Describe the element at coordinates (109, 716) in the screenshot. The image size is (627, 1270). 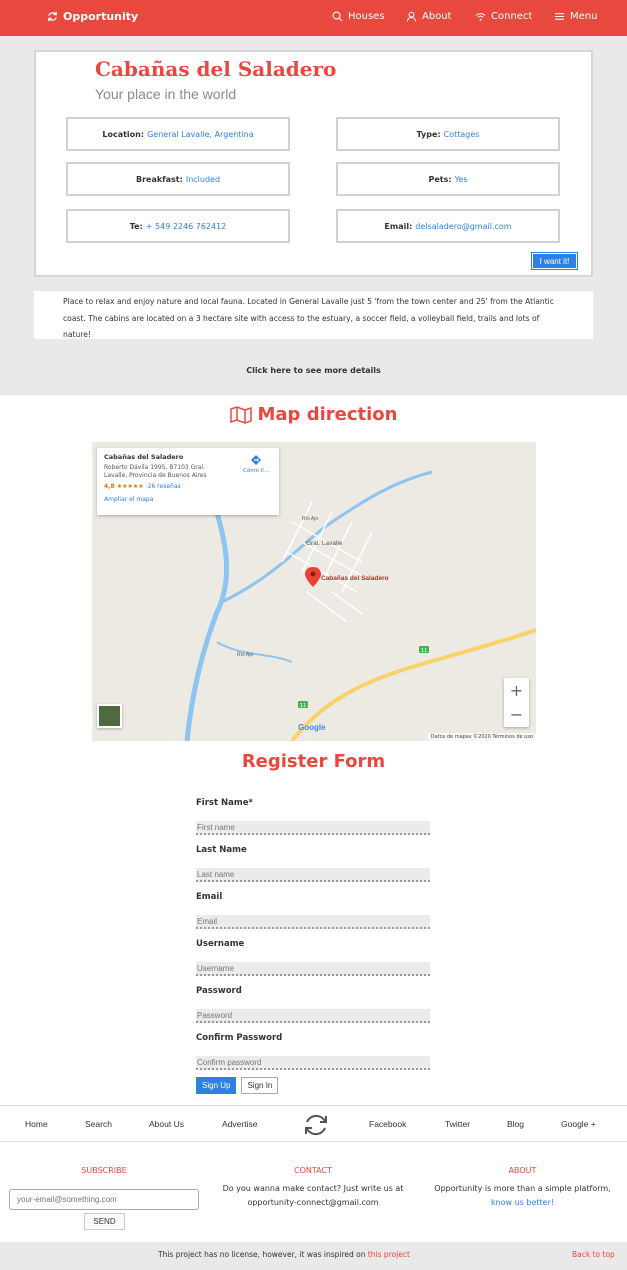
I see `satellite-toggle` at that location.